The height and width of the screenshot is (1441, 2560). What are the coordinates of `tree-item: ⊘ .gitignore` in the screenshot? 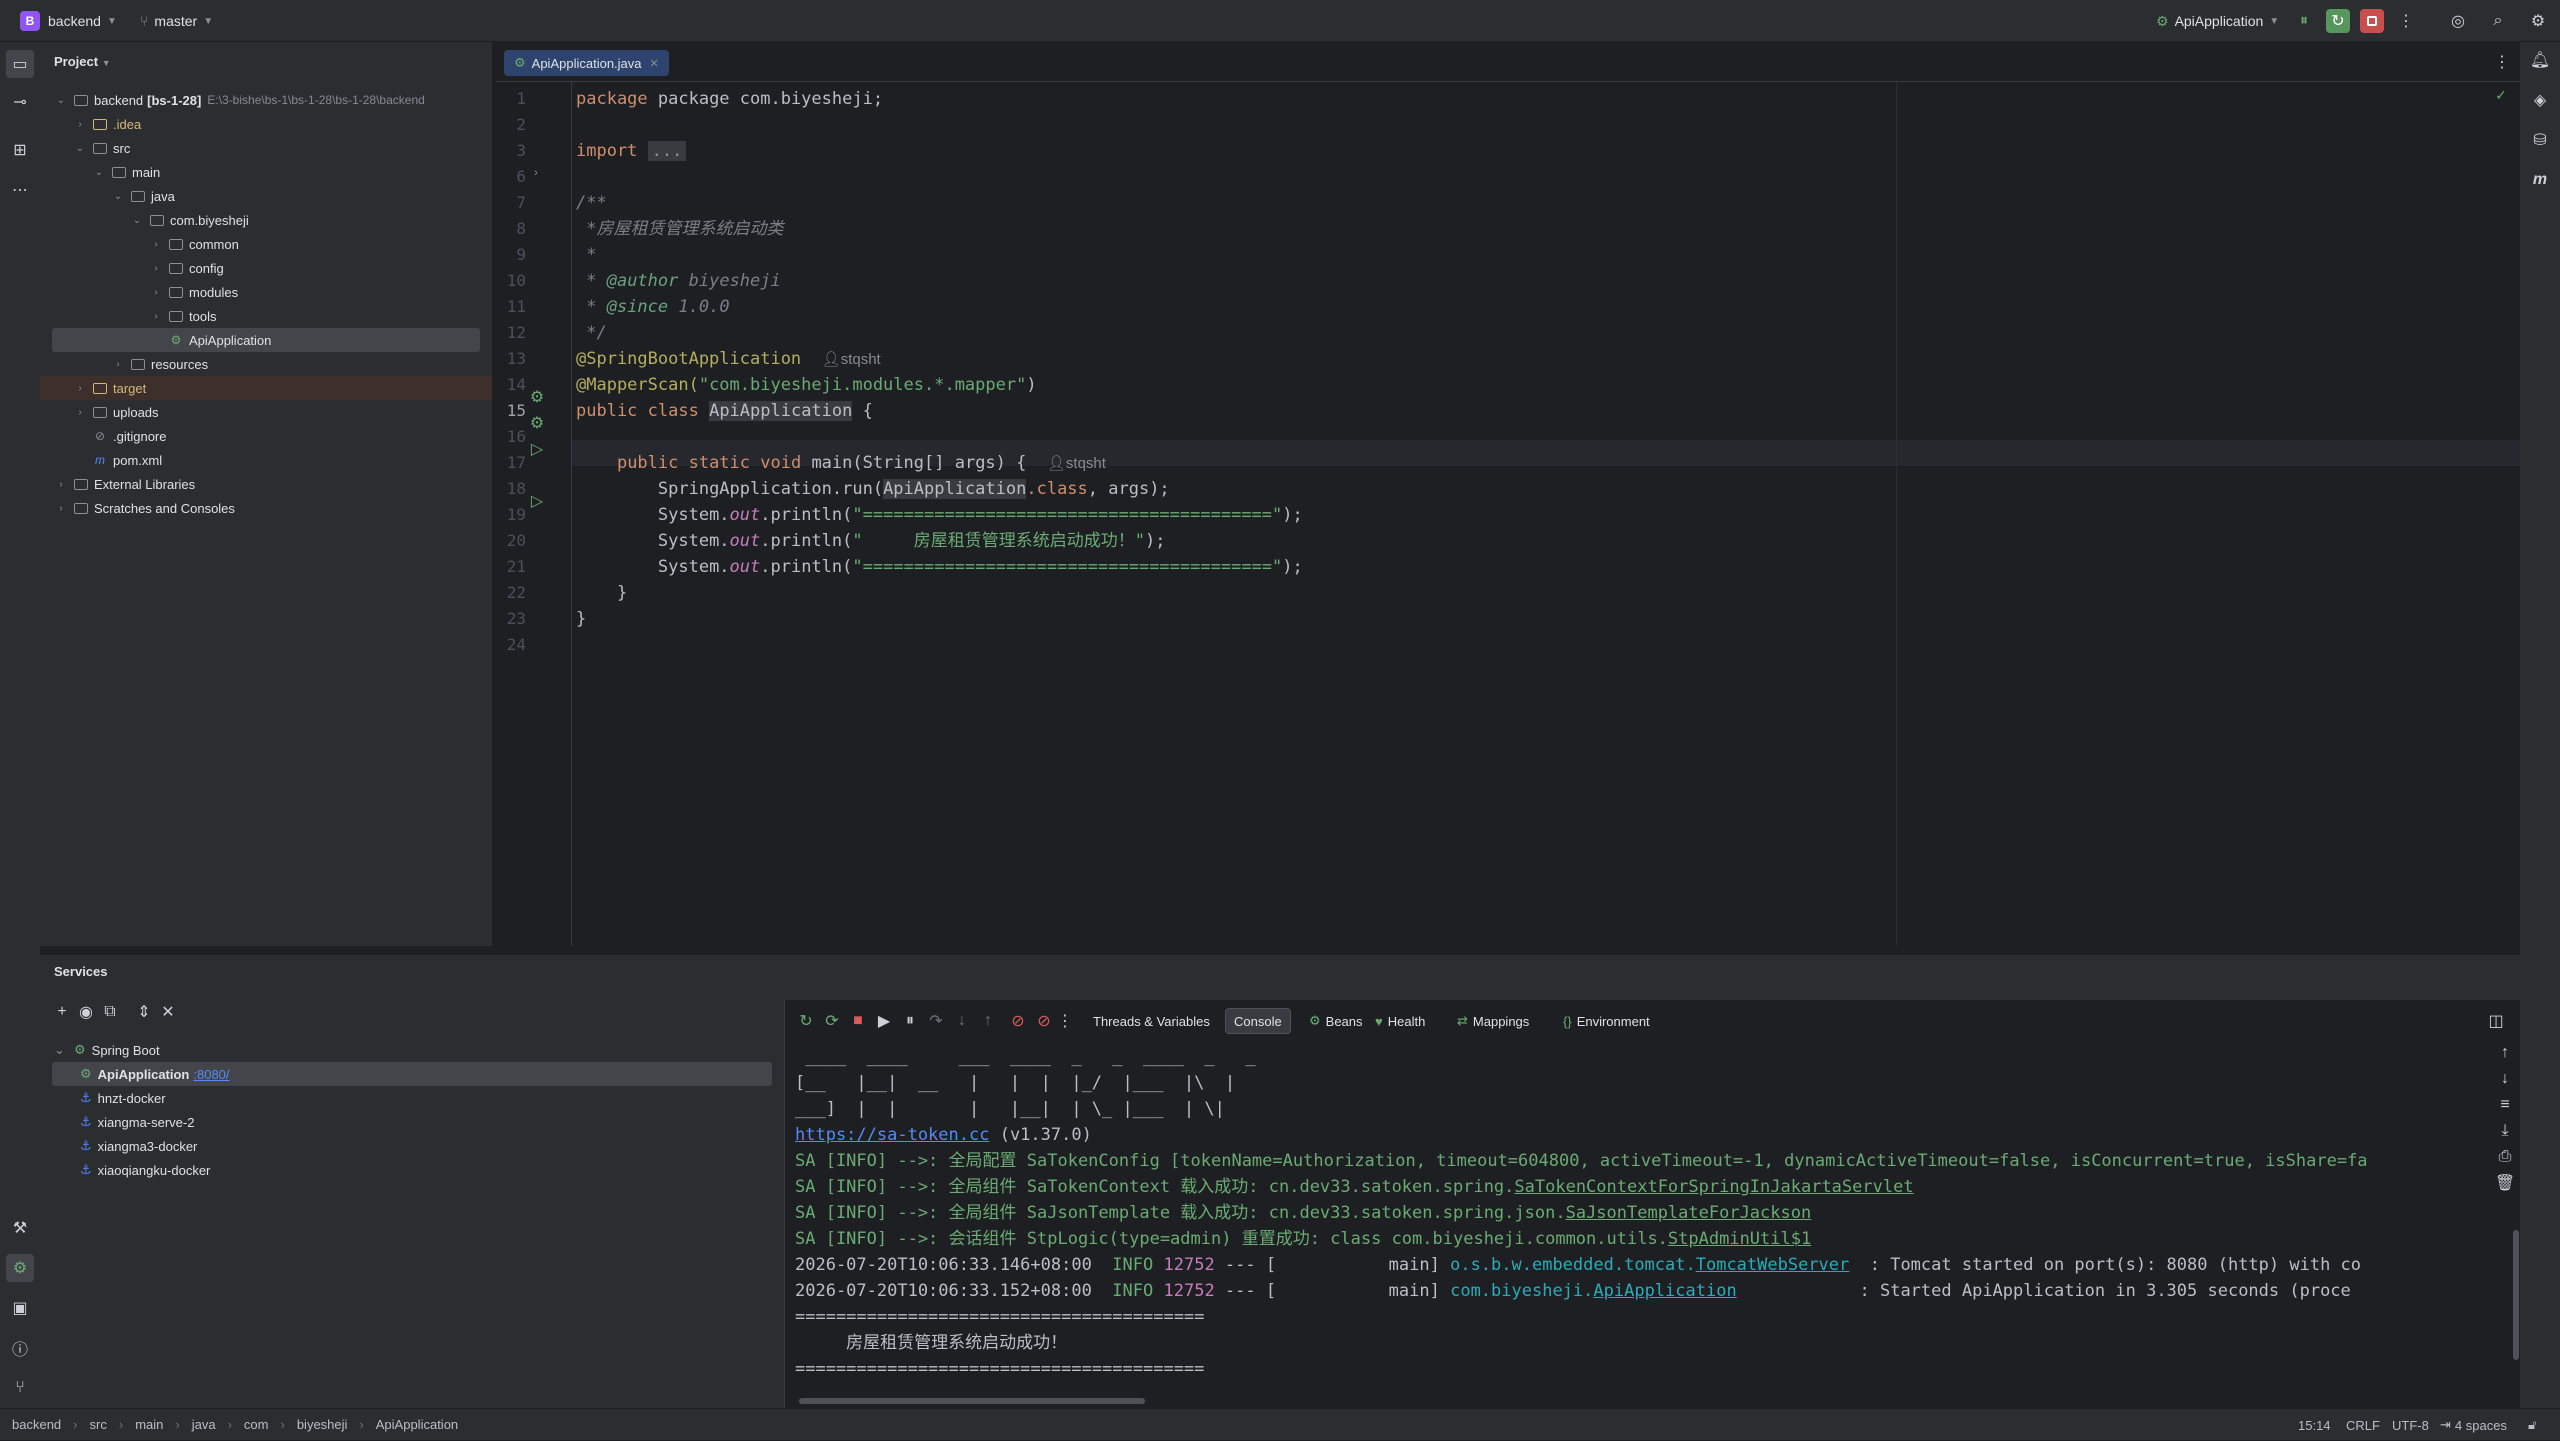 It's located at (266, 436).